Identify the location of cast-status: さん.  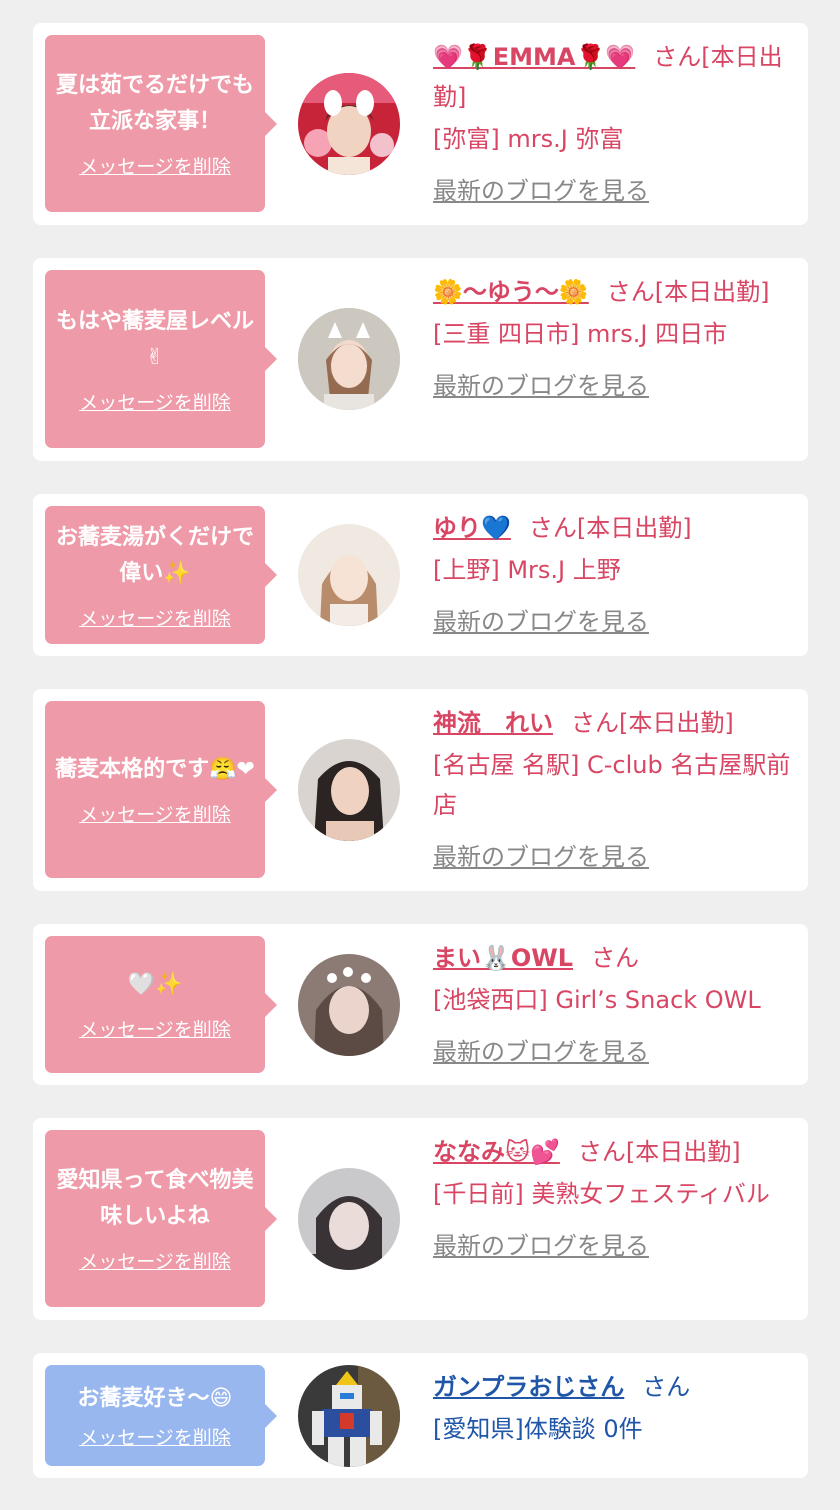
(615, 958).